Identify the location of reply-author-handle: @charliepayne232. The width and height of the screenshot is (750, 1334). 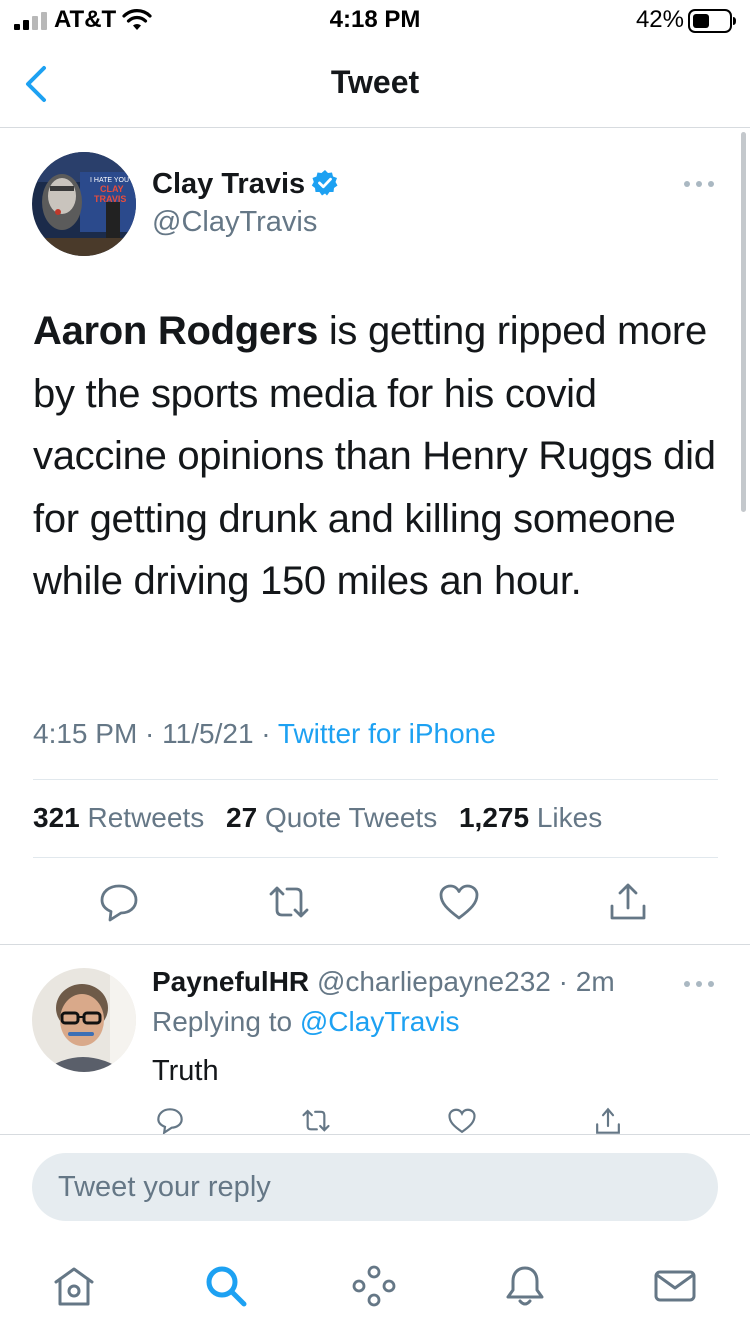
(434, 981).